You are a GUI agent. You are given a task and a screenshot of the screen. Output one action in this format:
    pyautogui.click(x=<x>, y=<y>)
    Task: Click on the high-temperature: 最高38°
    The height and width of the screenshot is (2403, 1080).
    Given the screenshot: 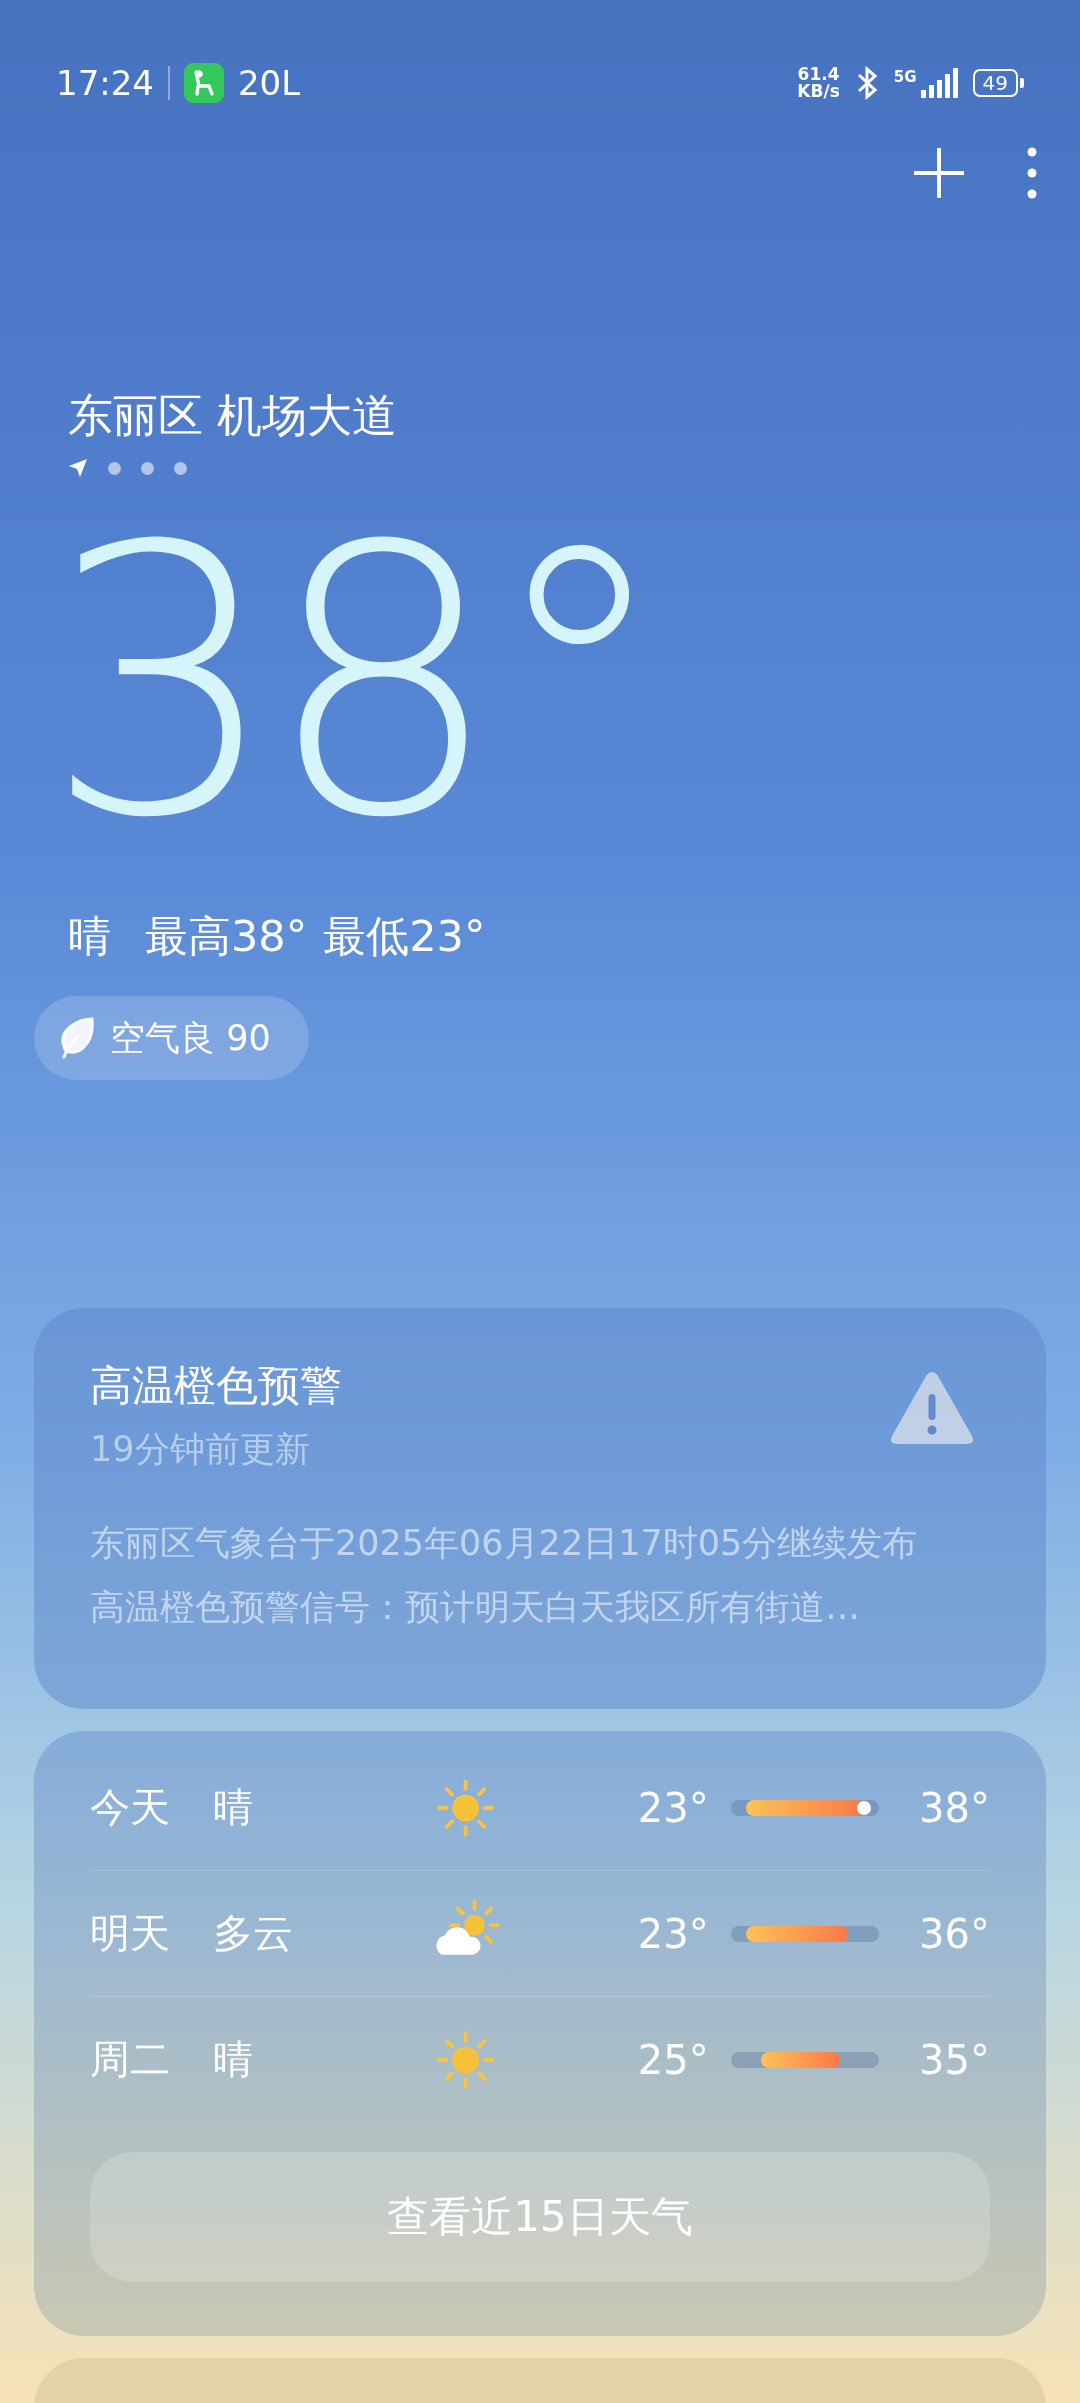 What is the action you would take?
    pyautogui.click(x=226, y=936)
    